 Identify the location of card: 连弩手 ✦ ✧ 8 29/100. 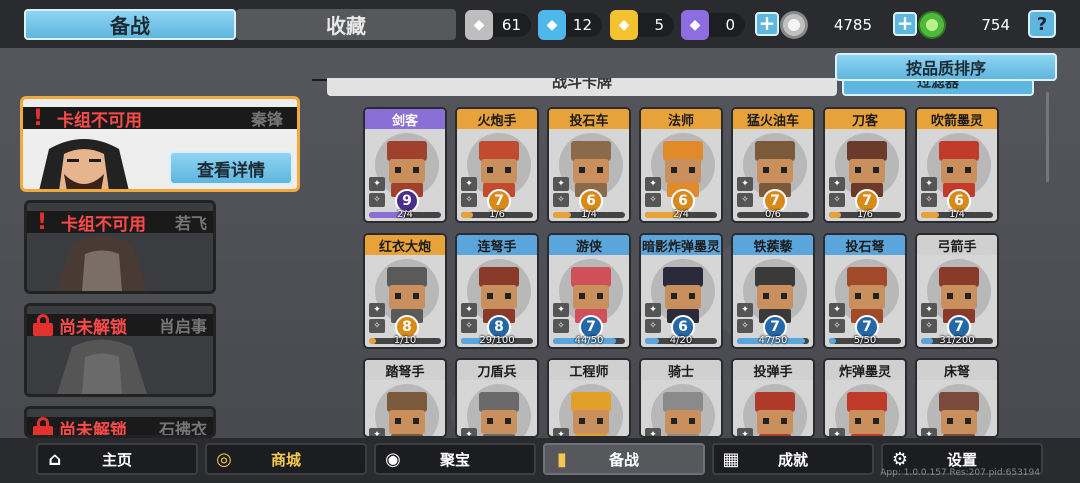
(497, 291).